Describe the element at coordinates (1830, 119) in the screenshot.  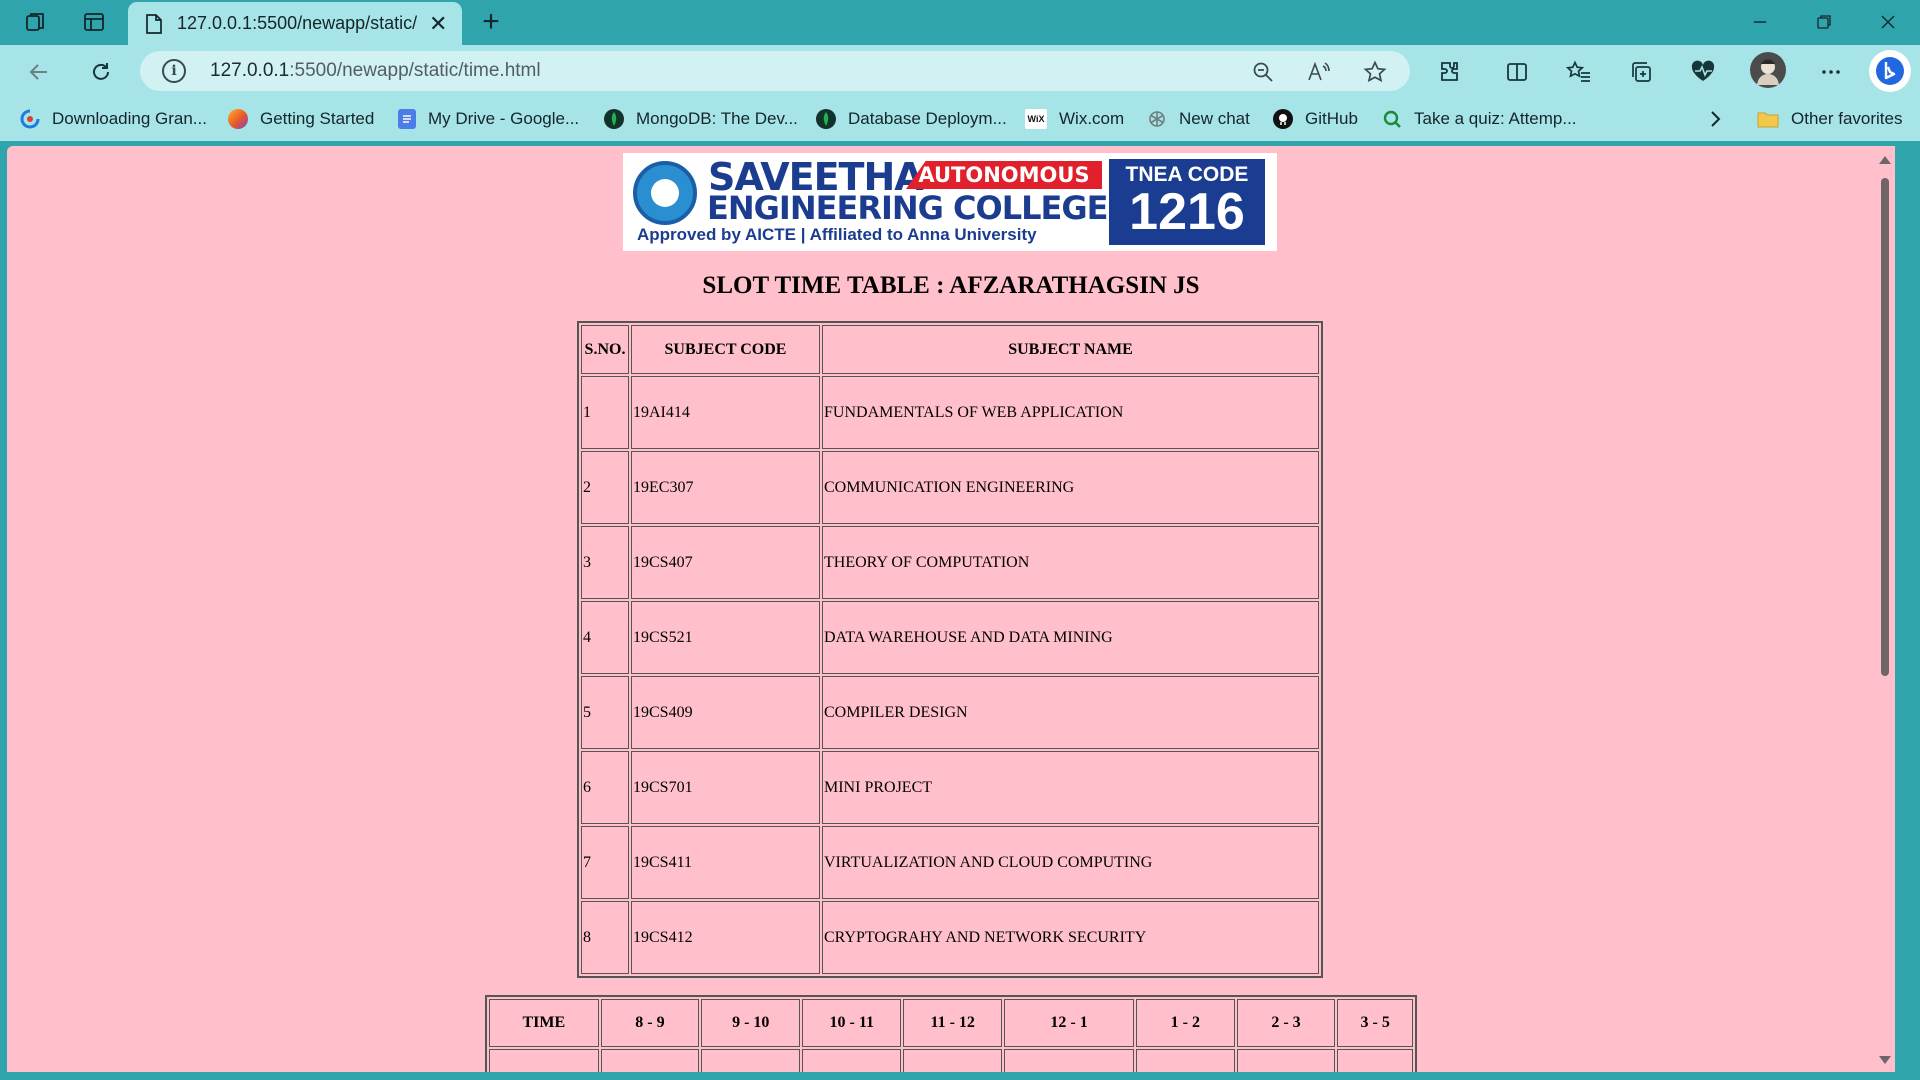
I see `other-favorites-folder: Other favorites` at that location.